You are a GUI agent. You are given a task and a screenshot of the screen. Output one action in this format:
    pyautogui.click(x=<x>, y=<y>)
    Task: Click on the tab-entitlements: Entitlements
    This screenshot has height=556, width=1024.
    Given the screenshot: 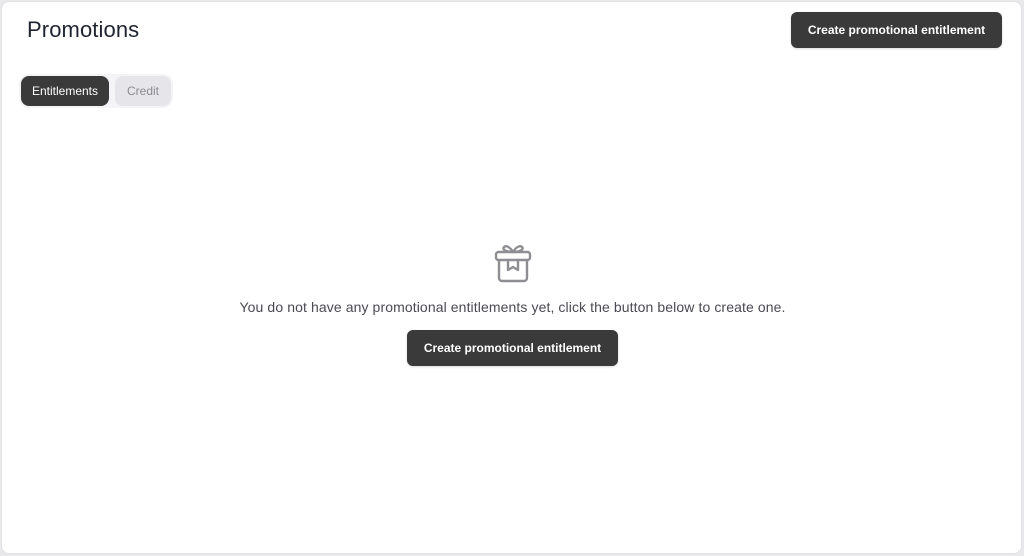 What is the action you would take?
    pyautogui.click(x=65, y=91)
    